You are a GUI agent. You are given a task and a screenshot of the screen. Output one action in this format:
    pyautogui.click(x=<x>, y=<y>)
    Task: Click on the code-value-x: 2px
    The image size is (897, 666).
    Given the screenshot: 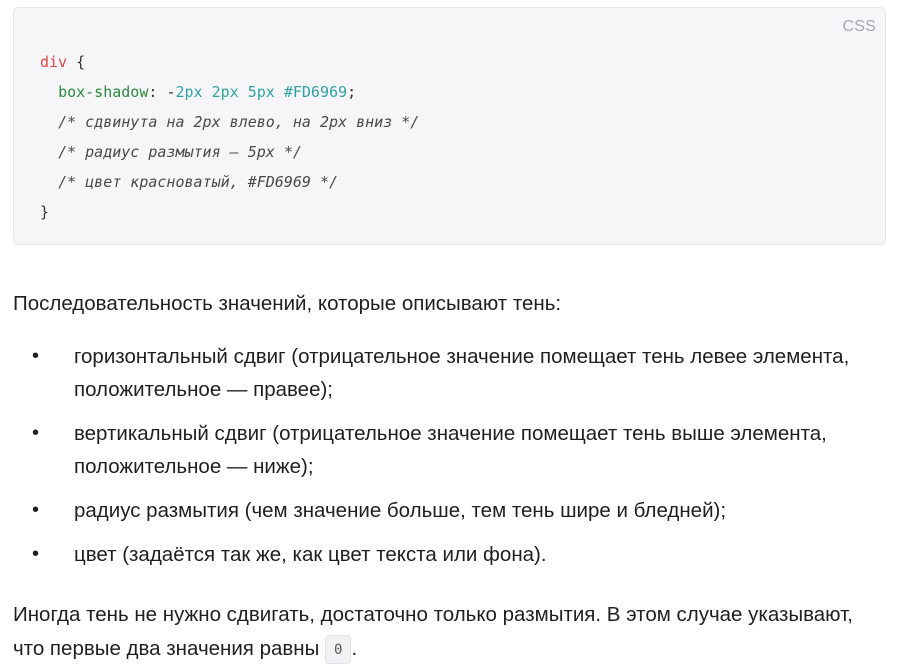 What is the action you would take?
    pyautogui.click(x=189, y=92)
    